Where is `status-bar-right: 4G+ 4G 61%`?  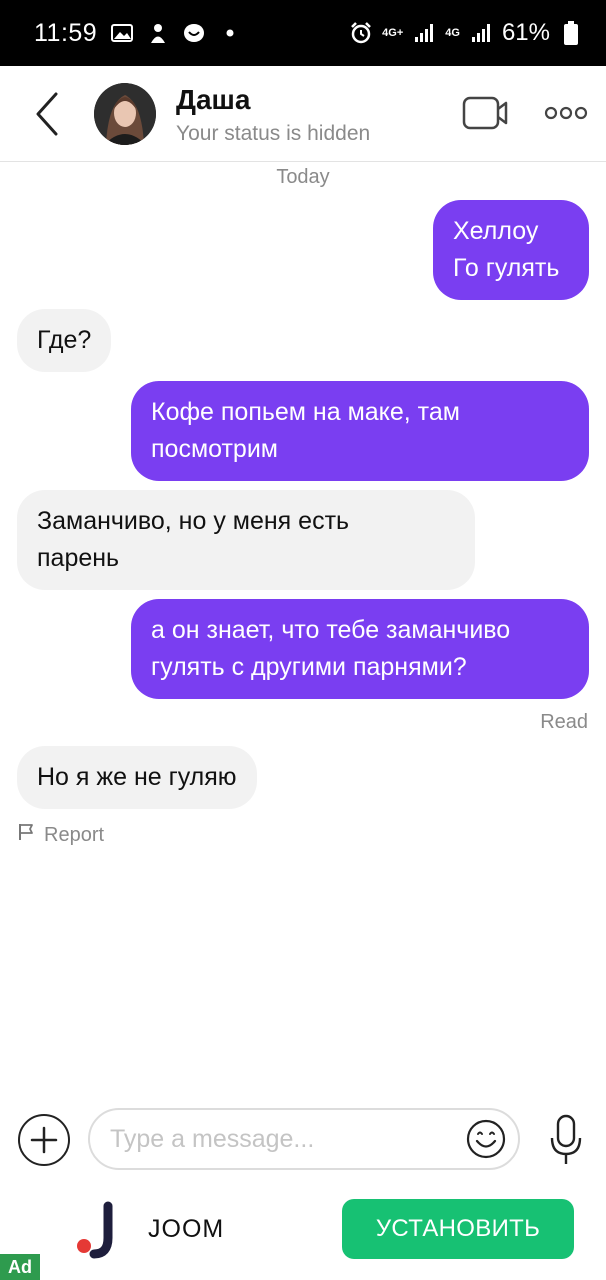 status-bar-right: 4G+ 4G 61% is located at coordinates (466, 33).